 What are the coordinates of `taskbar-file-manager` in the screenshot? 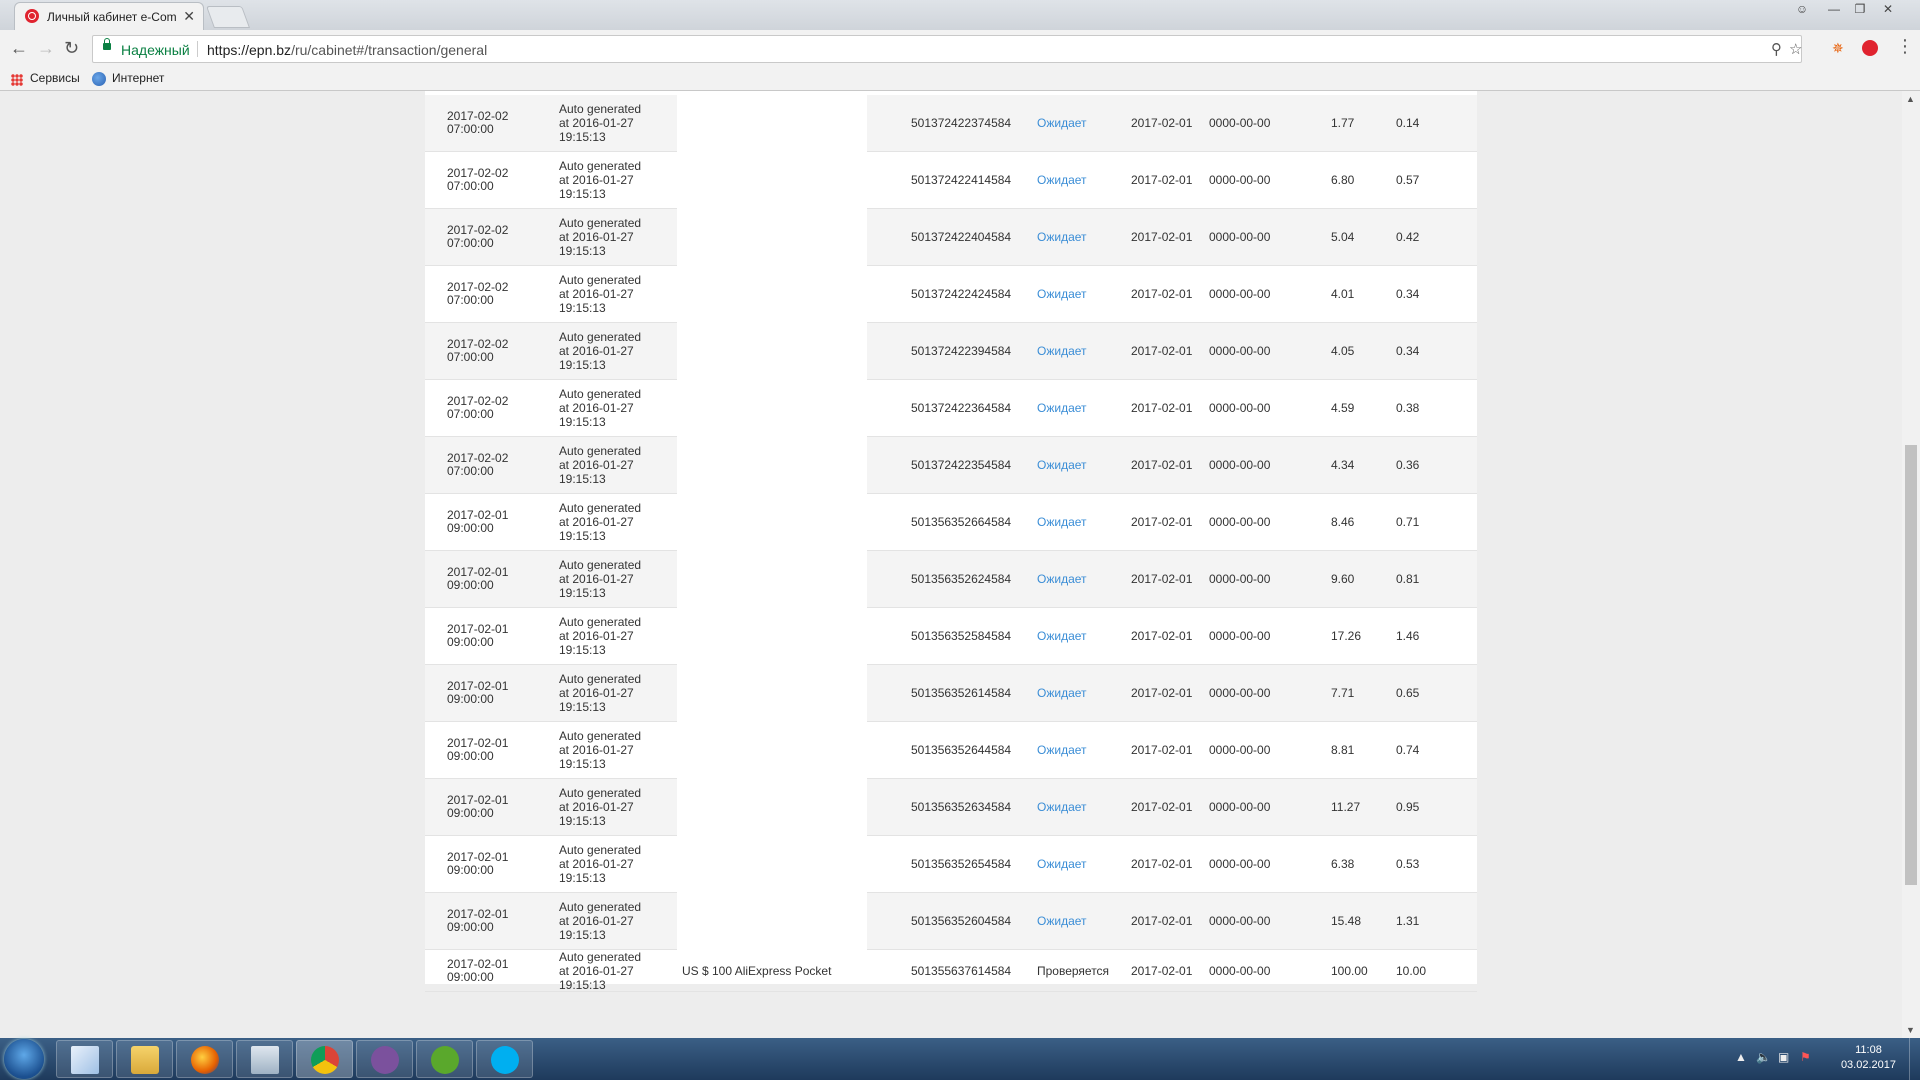 It's located at (144, 1059).